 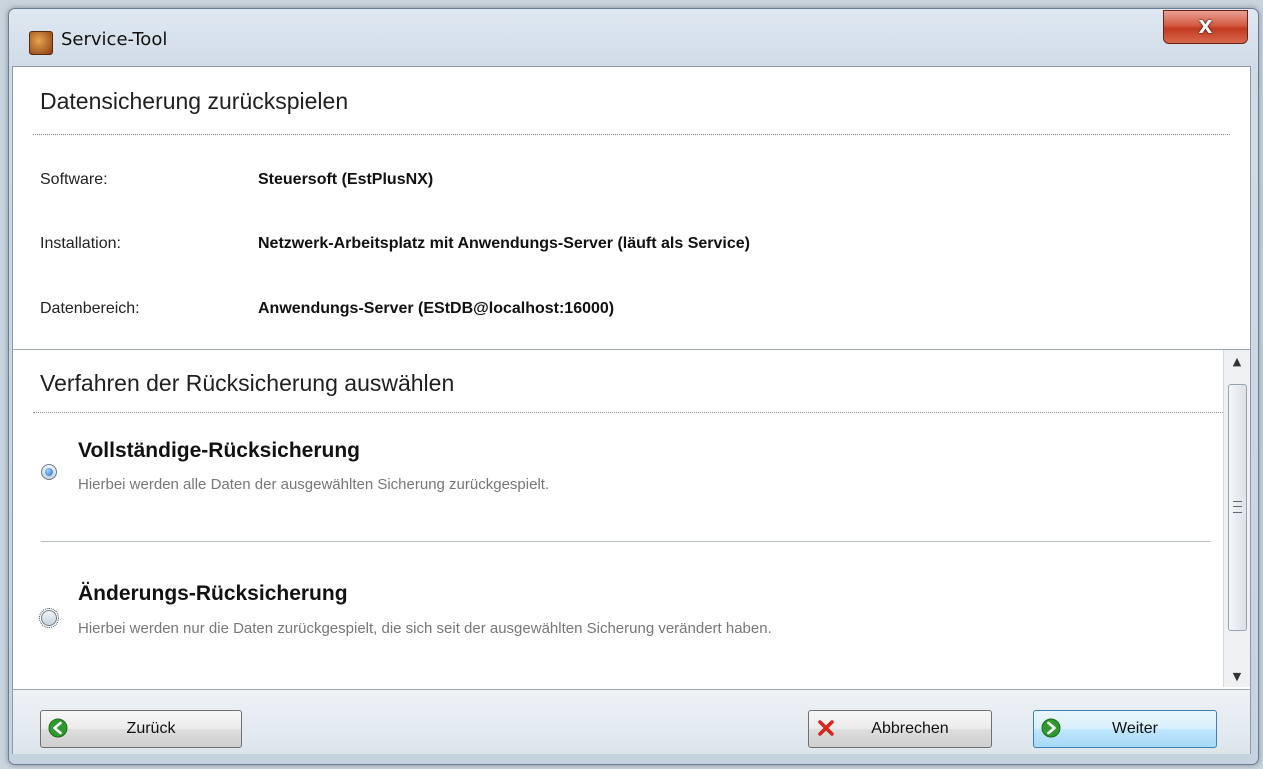 I want to click on options-scrollbar: ▲ ▼, so click(x=1236, y=518).